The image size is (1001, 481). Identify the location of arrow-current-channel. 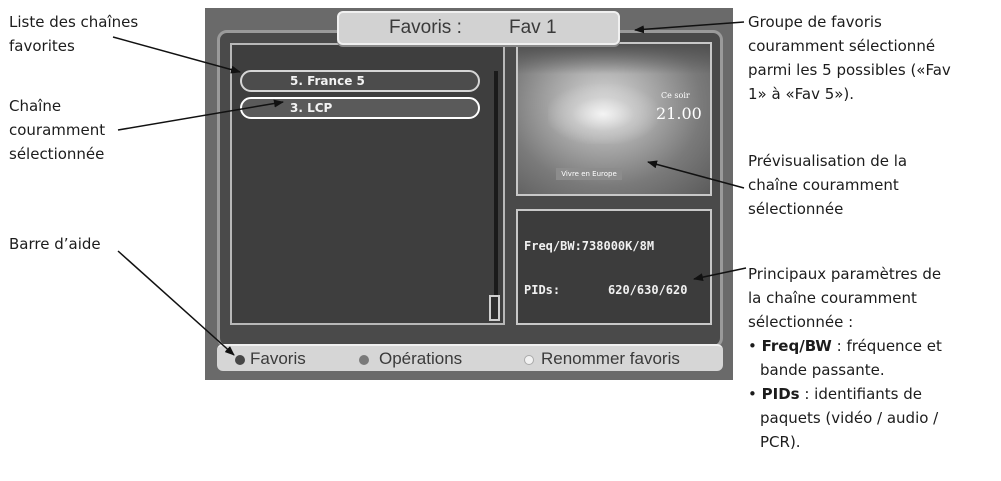
(200, 115).